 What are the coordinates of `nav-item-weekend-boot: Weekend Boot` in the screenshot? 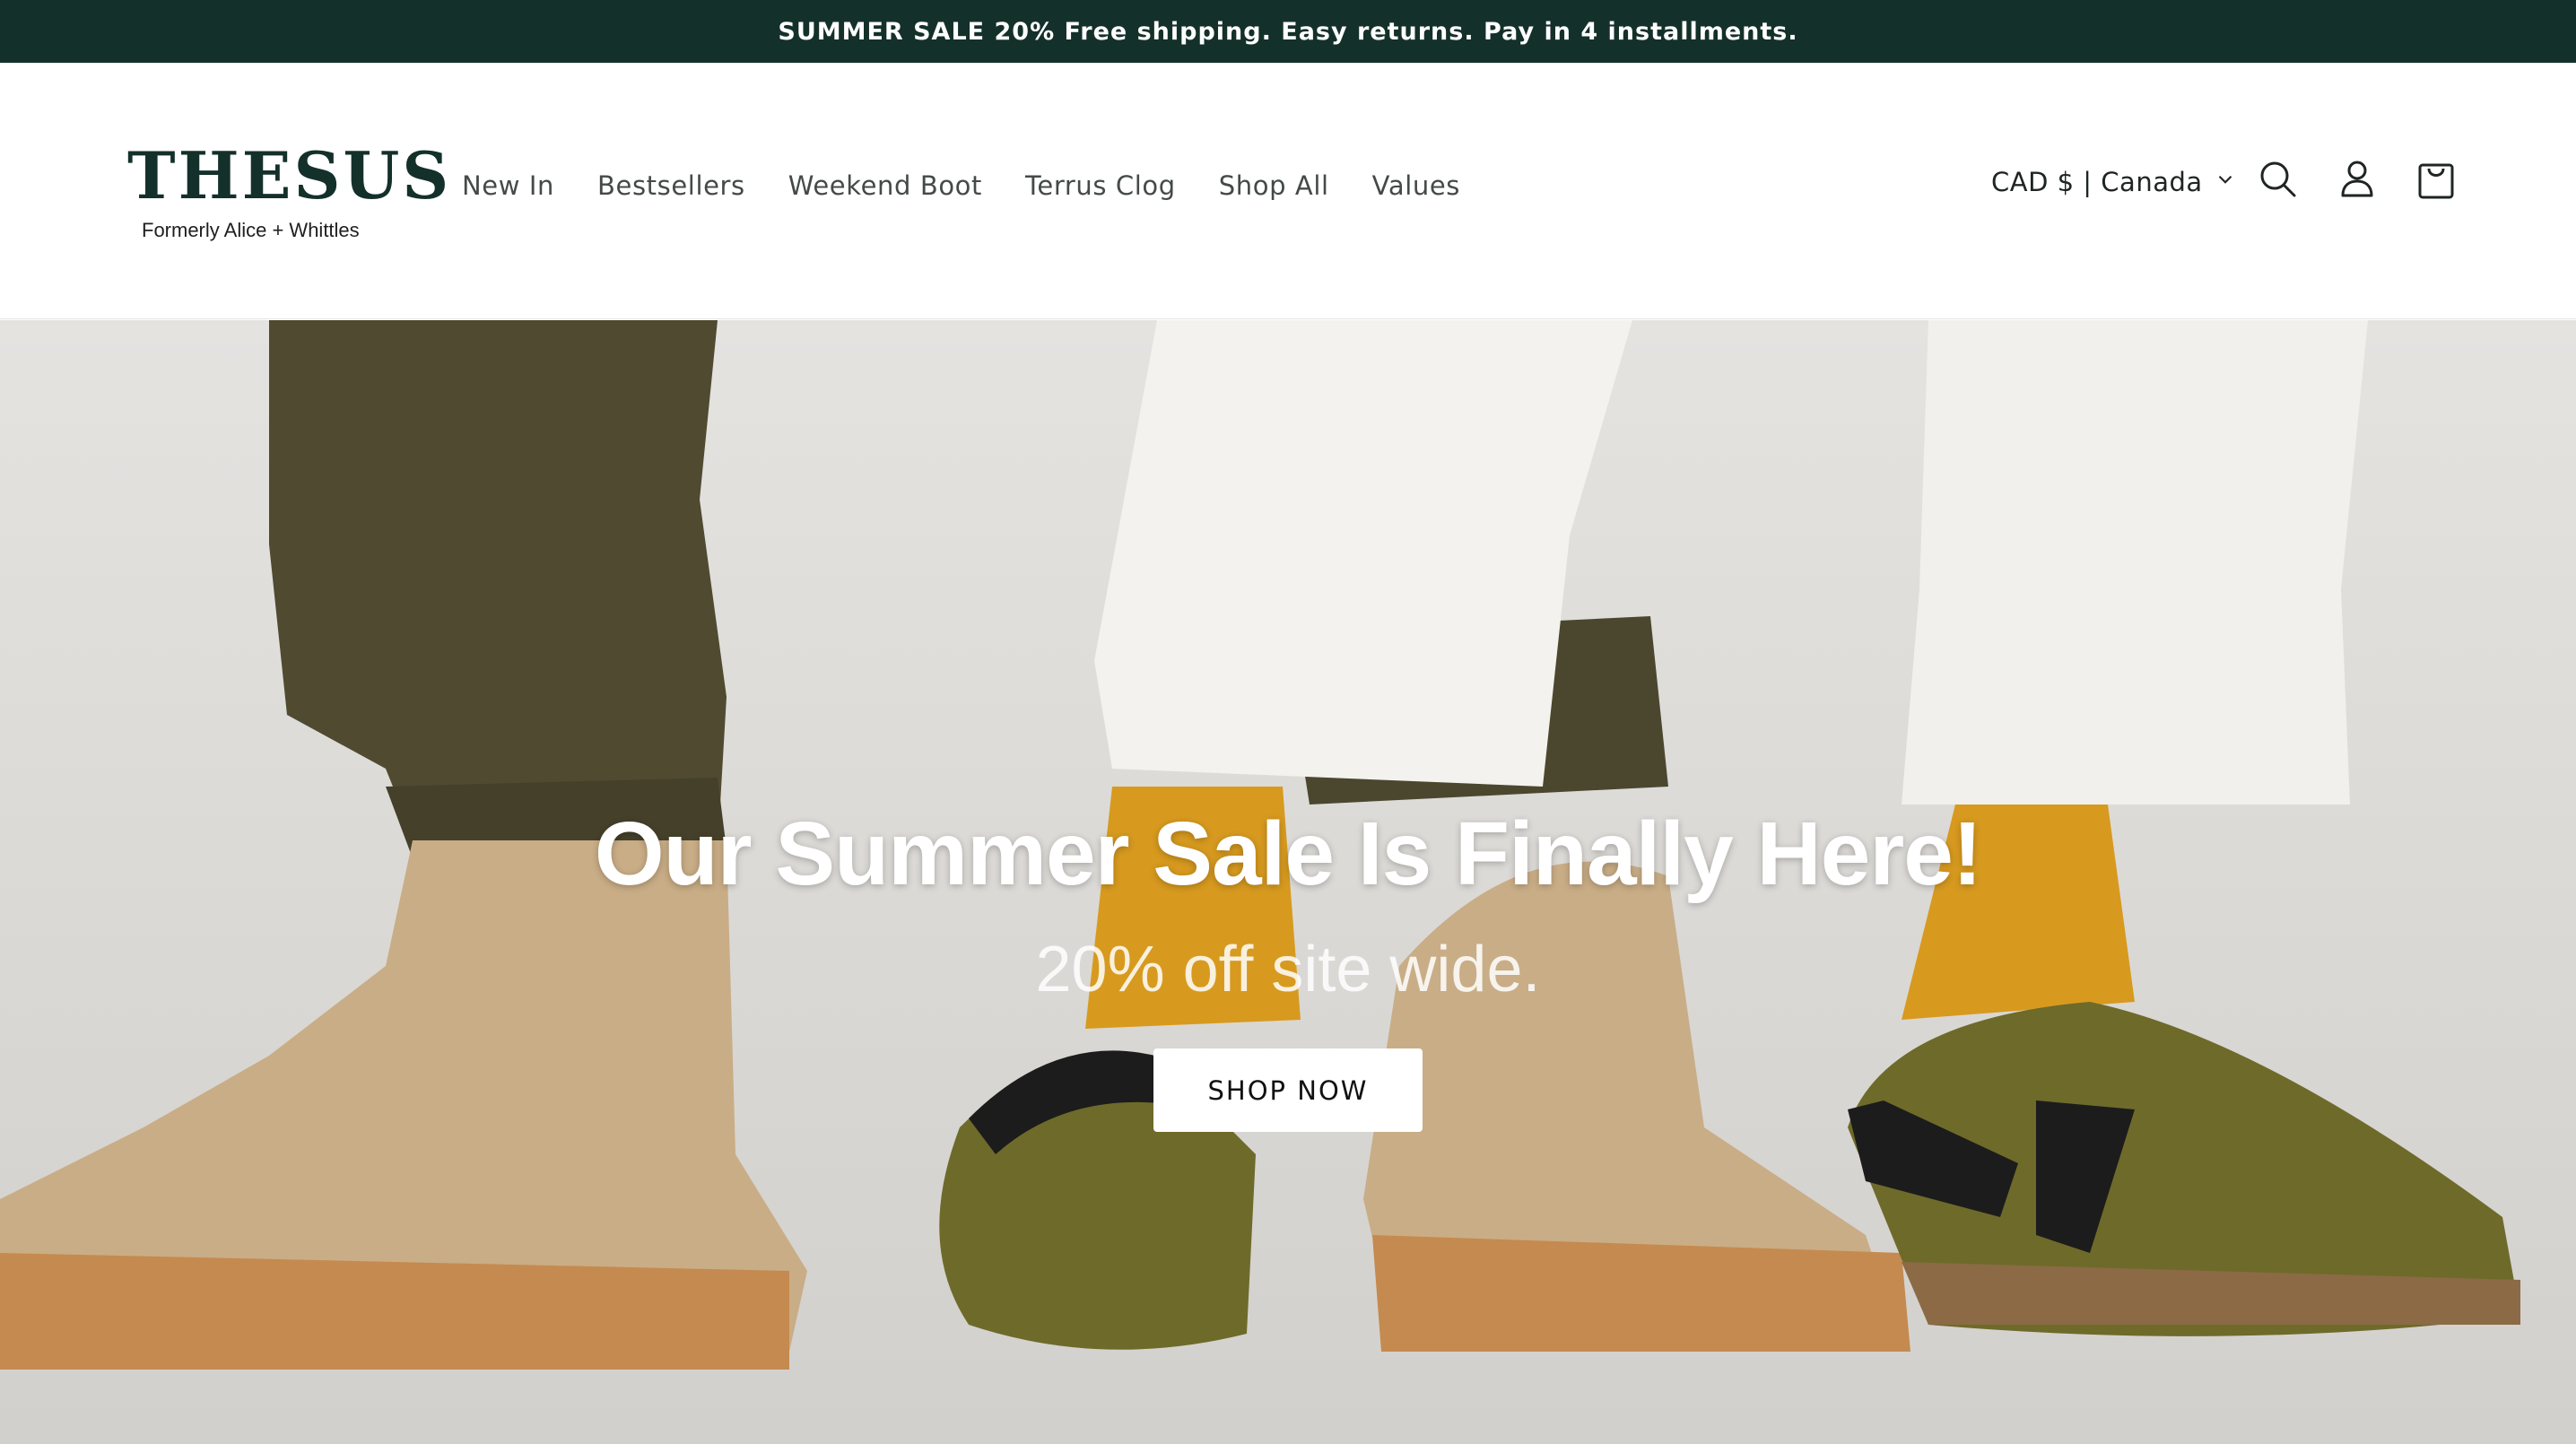 It's located at (885, 185).